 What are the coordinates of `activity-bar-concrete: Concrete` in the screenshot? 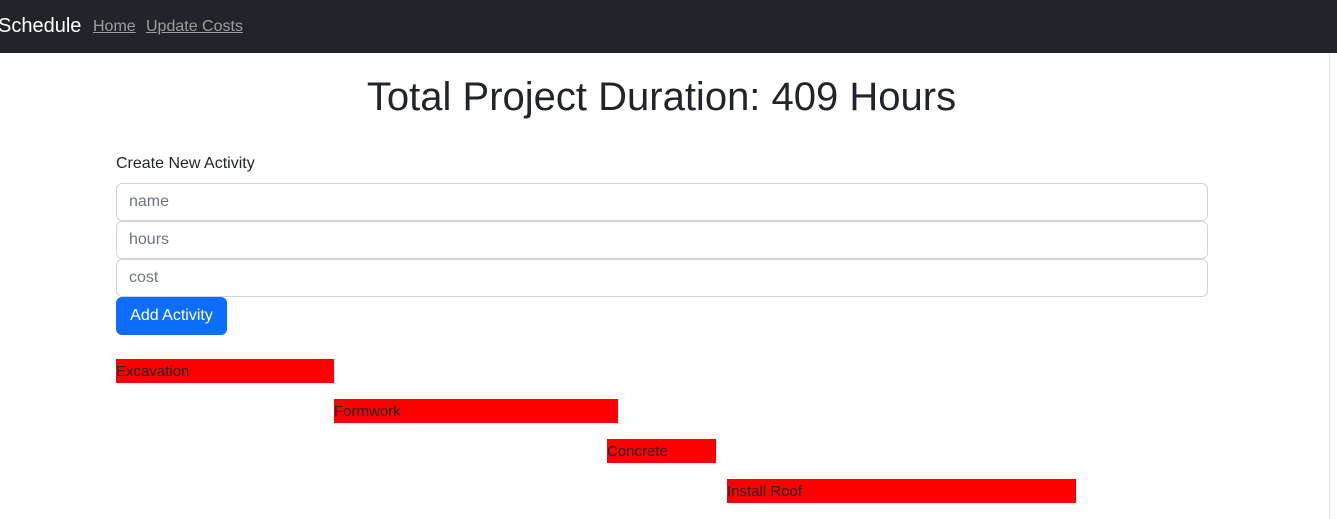 It's located at (661, 451).